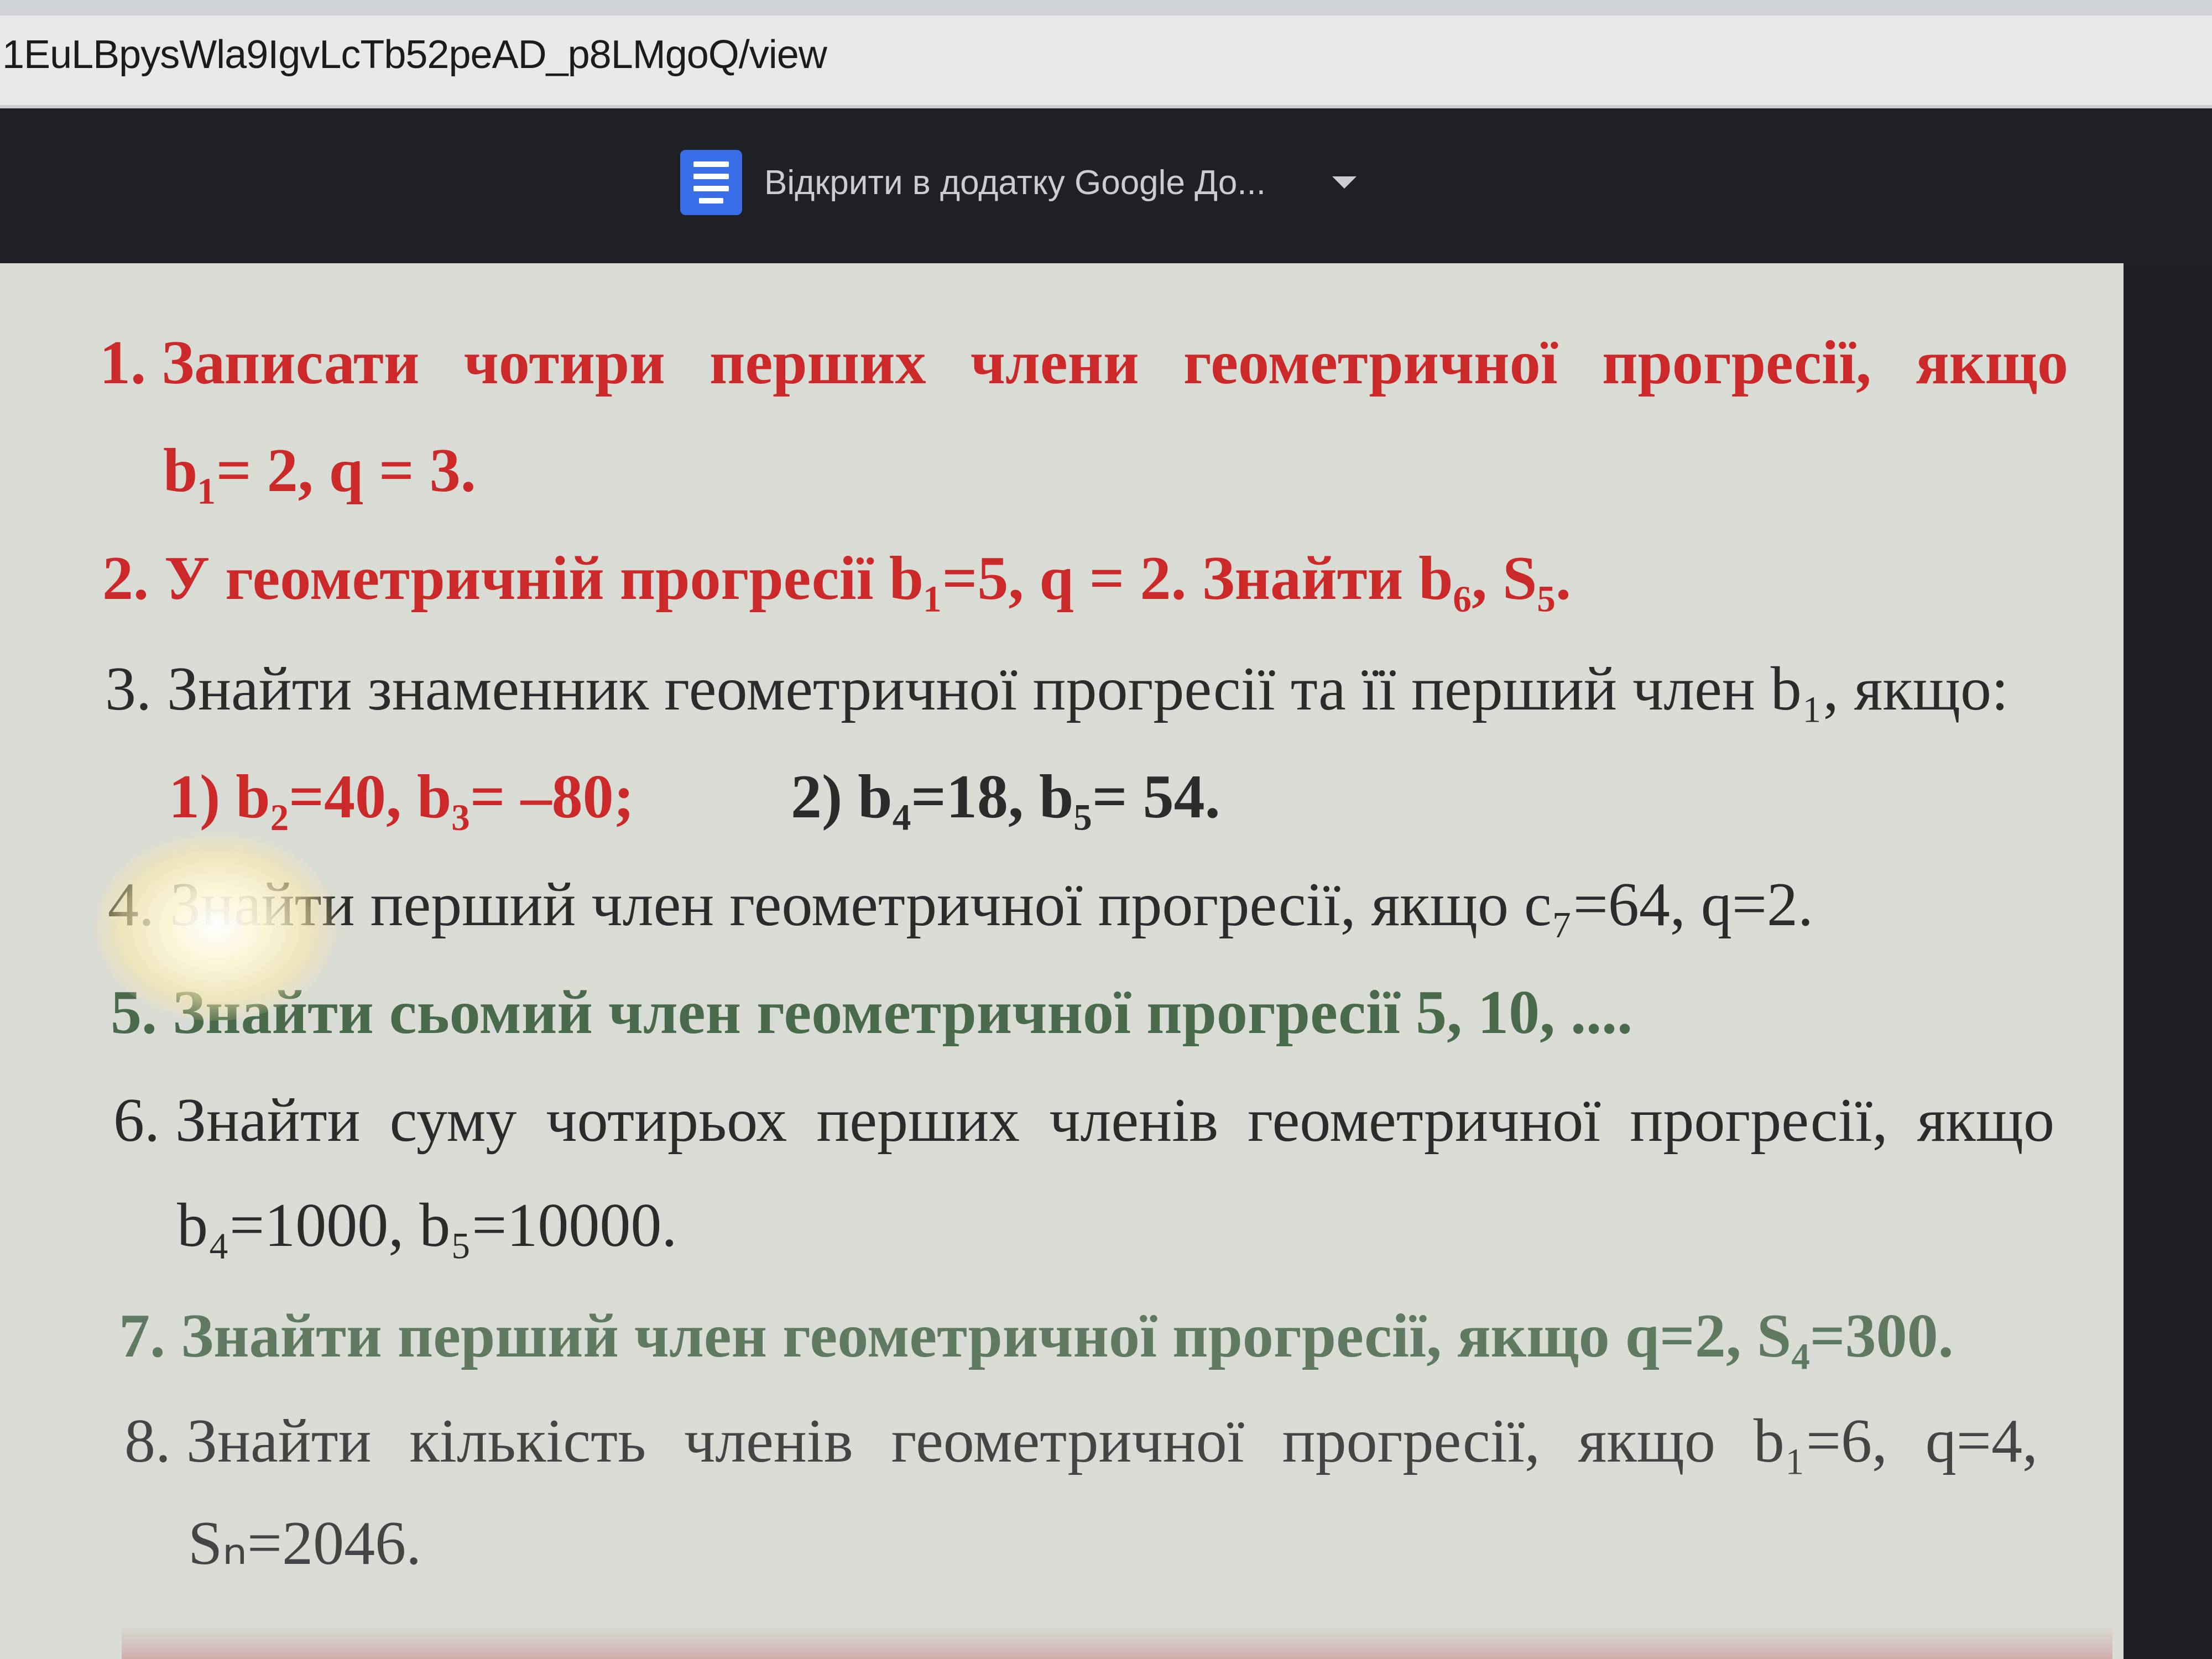 This screenshot has height=1659, width=2212. What do you see at coordinates (1117, 1643) in the screenshot?
I see `cut-off-next-line` at bounding box center [1117, 1643].